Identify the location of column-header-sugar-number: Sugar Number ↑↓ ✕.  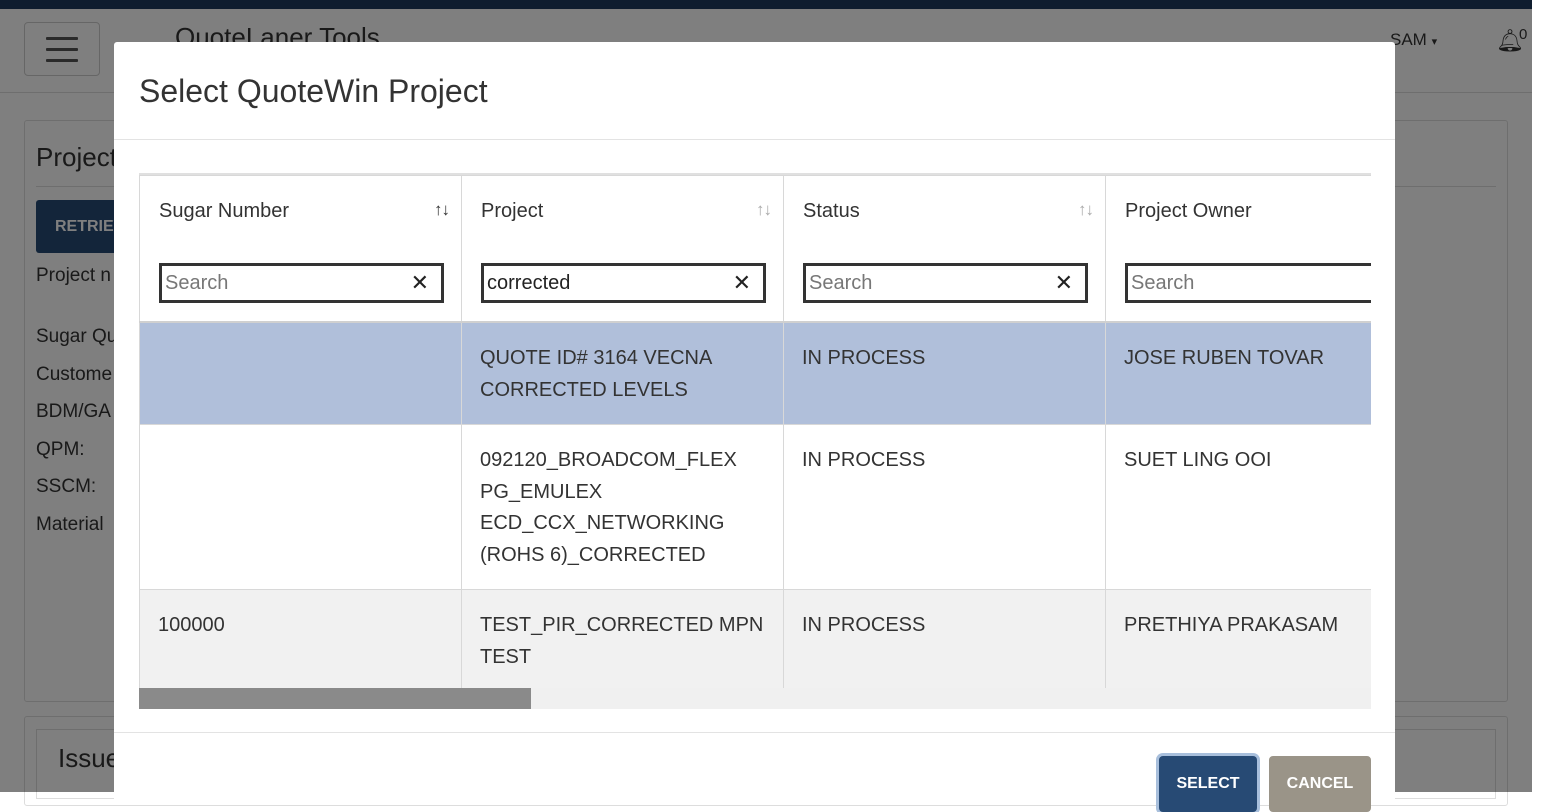
(300, 249).